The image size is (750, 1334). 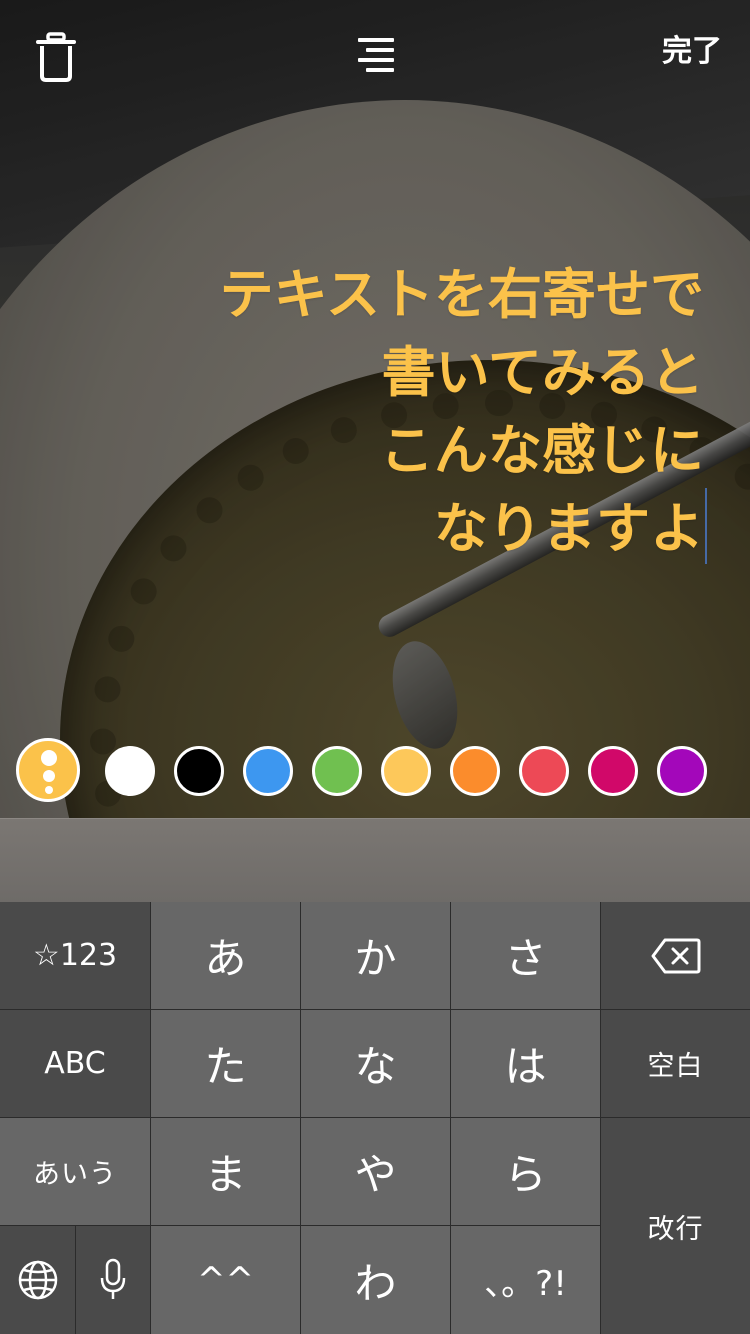 I want to click on return-key: 改行, so click(x=675, y=1226).